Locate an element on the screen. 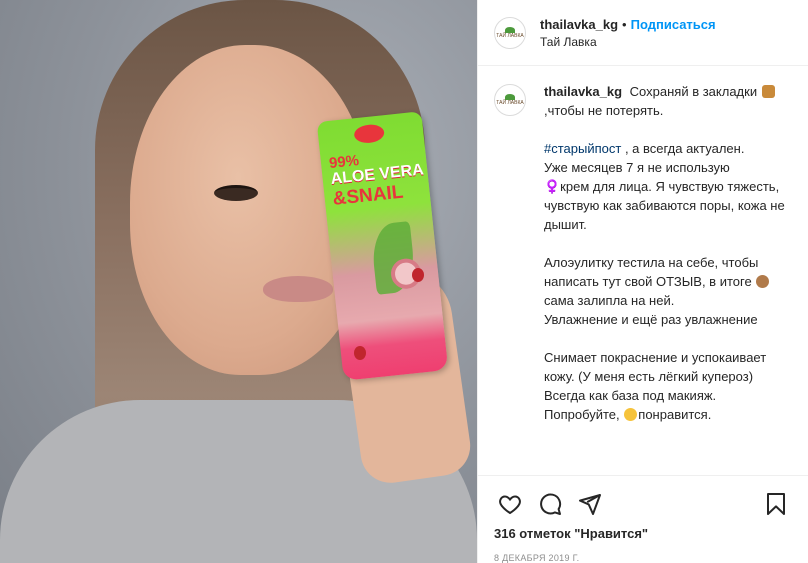 The width and height of the screenshot is (808, 563). avatar: ТАЙ ЛАВКА is located at coordinates (510, 32).